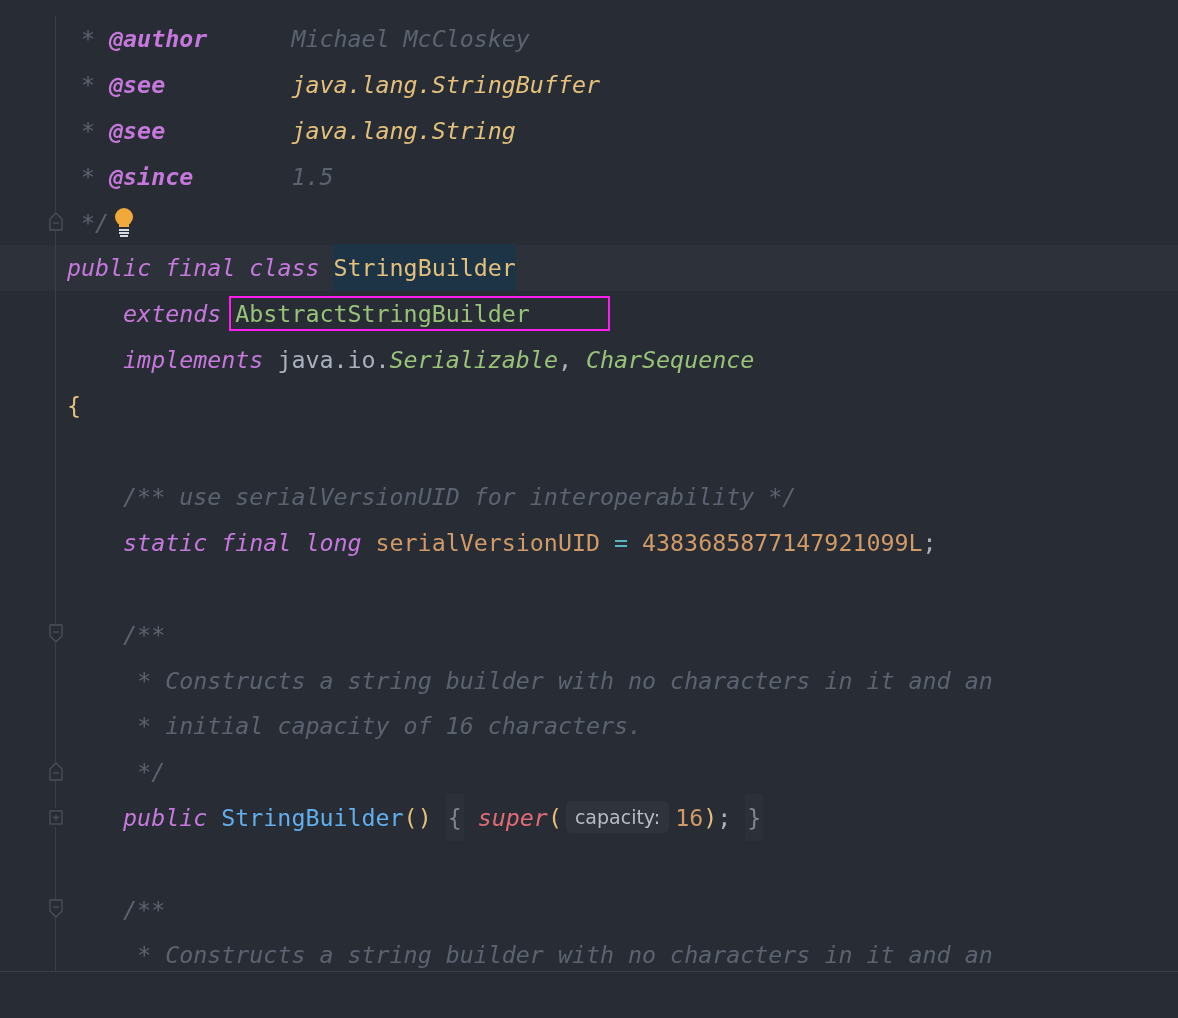  Describe the element at coordinates (445, 85) in the screenshot. I see `doc-reference: java.lang.StringBuffer` at that location.